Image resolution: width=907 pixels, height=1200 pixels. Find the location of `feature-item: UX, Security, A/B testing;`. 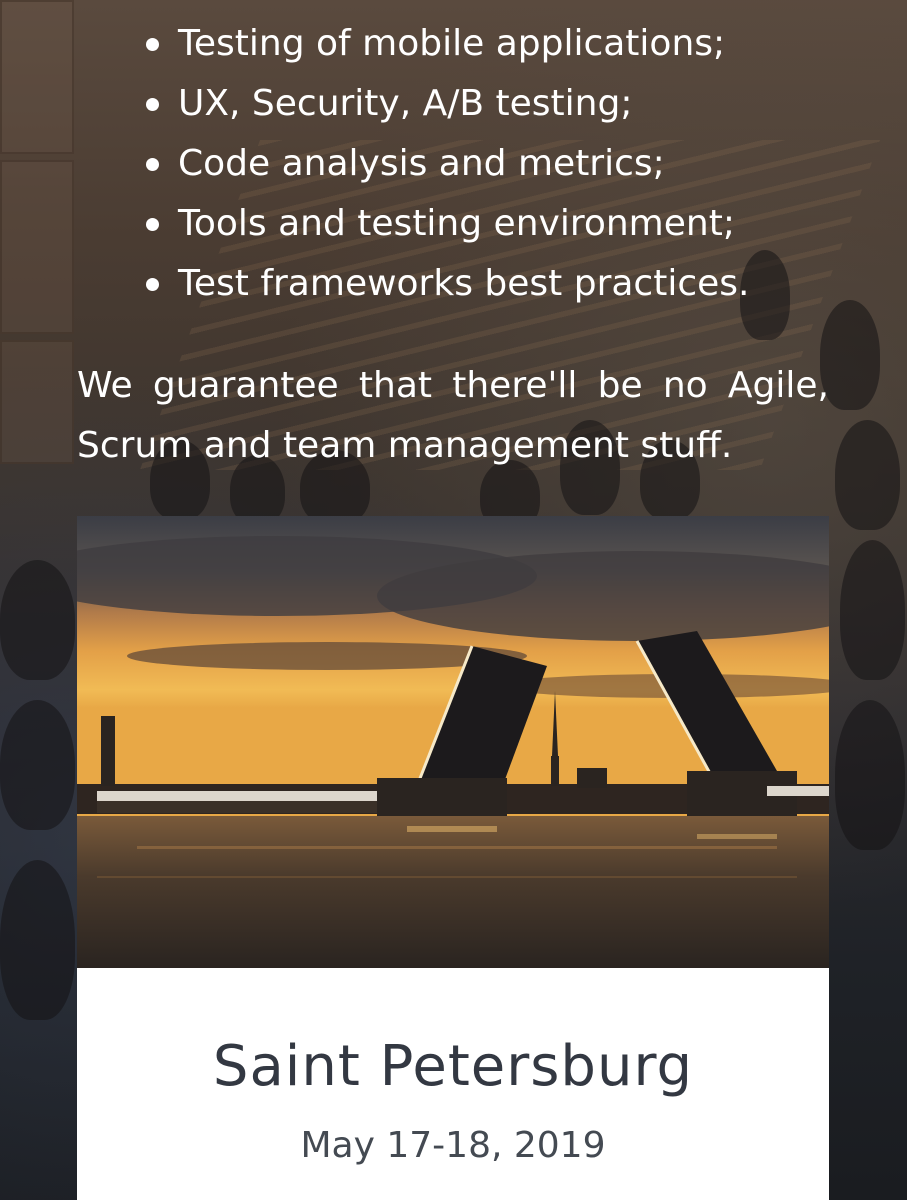

feature-item: UX, Security, A/B testing; is located at coordinates (443, 104).